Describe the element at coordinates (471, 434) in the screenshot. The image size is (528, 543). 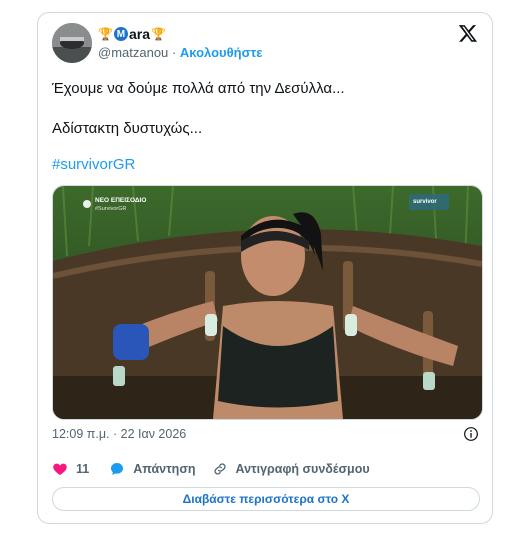
I see `info-icon` at that location.